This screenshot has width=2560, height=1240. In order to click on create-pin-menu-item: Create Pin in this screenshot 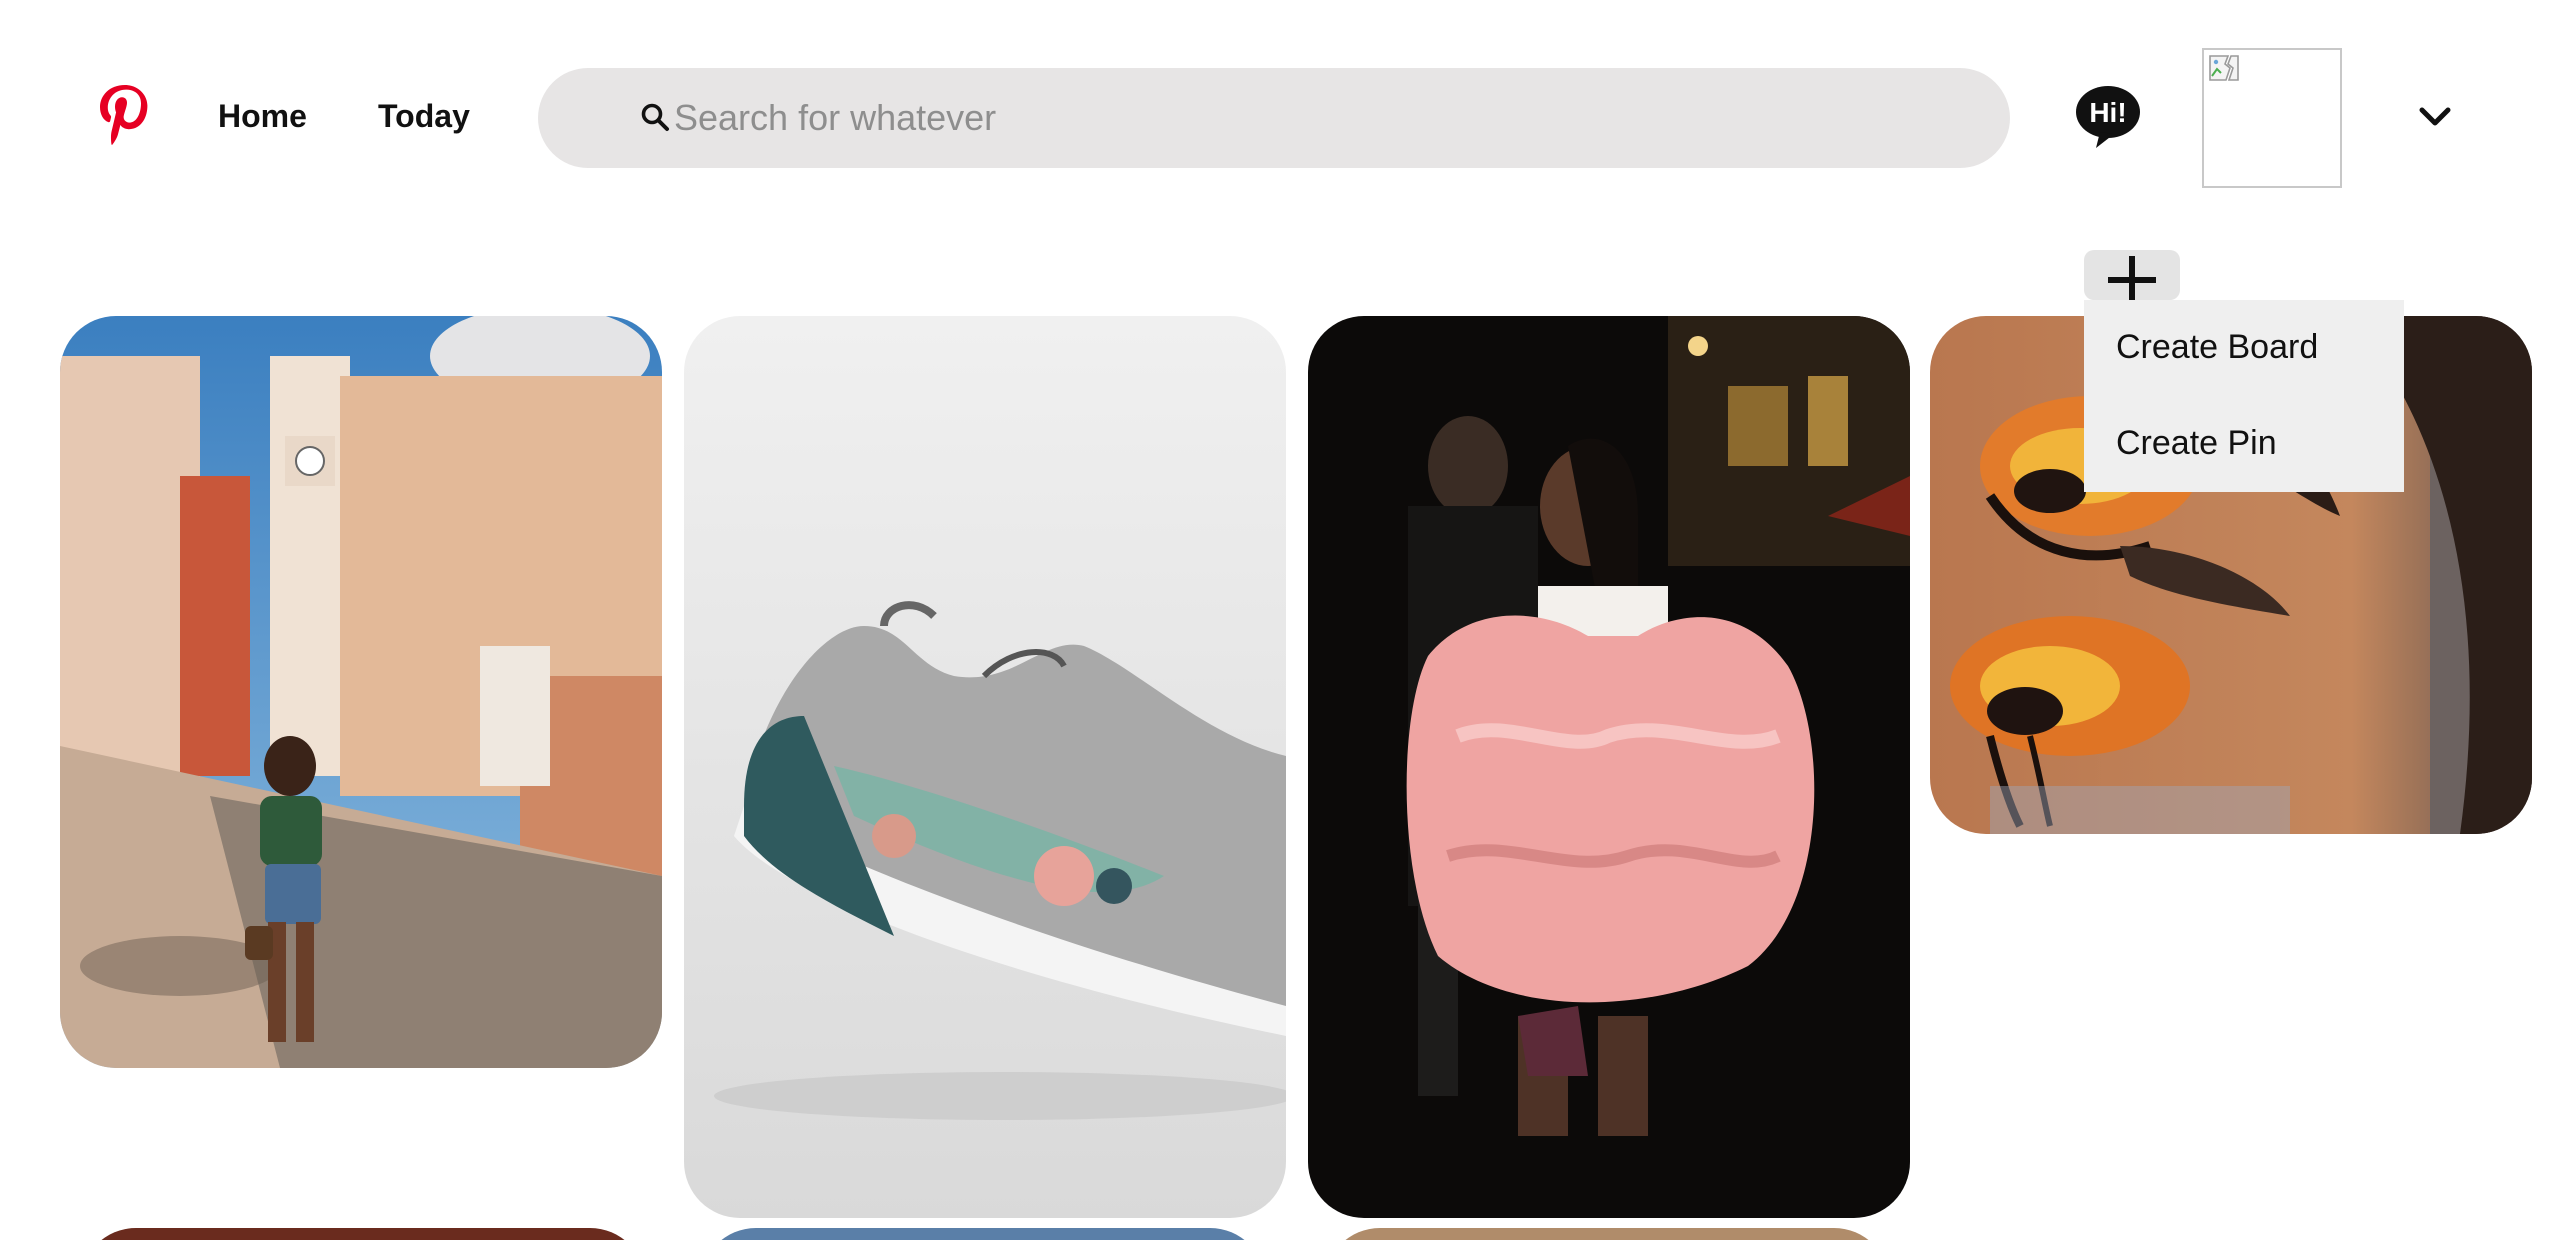, I will do `click(2196, 443)`.